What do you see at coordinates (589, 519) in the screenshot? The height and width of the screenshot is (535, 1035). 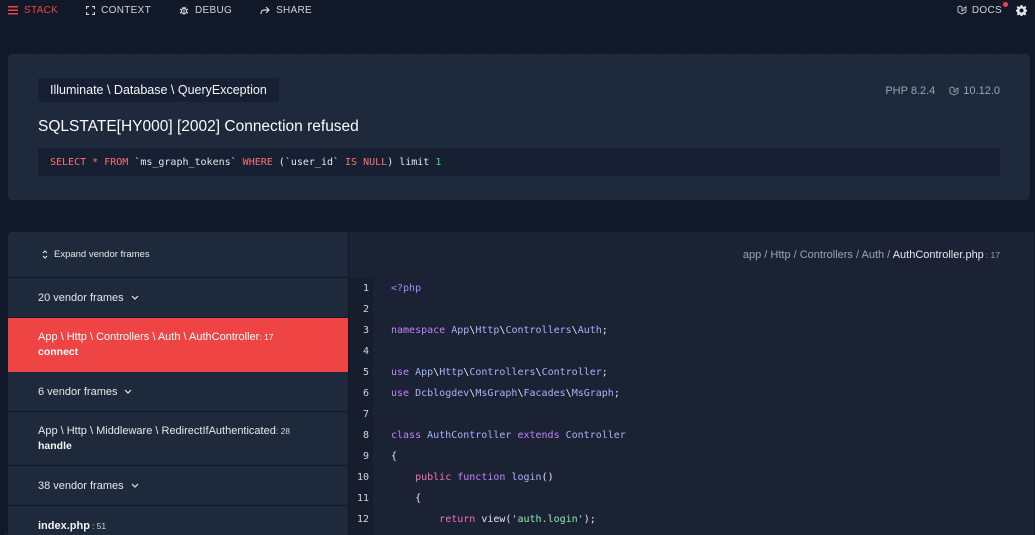 I see `code-token: );` at bounding box center [589, 519].